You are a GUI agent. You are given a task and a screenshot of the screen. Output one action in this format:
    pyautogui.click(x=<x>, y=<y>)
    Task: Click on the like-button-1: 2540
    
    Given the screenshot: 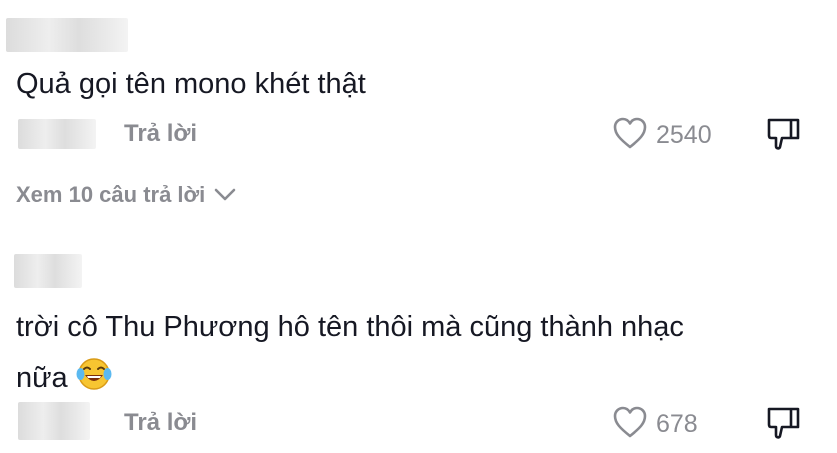 What is the action you would take?
    pyautogui.click(x=662, y=135)
    